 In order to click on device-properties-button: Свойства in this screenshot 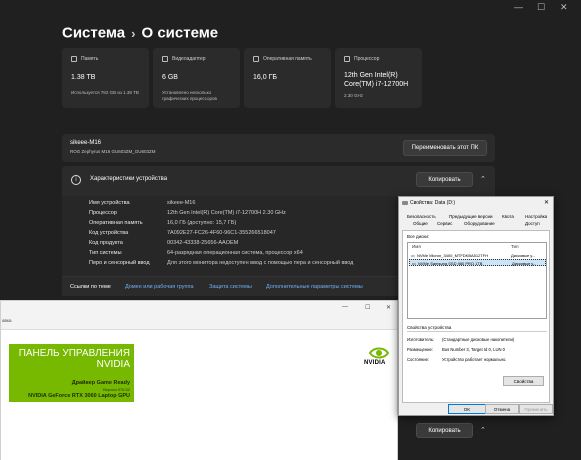, I will do `click(523, 381)`.